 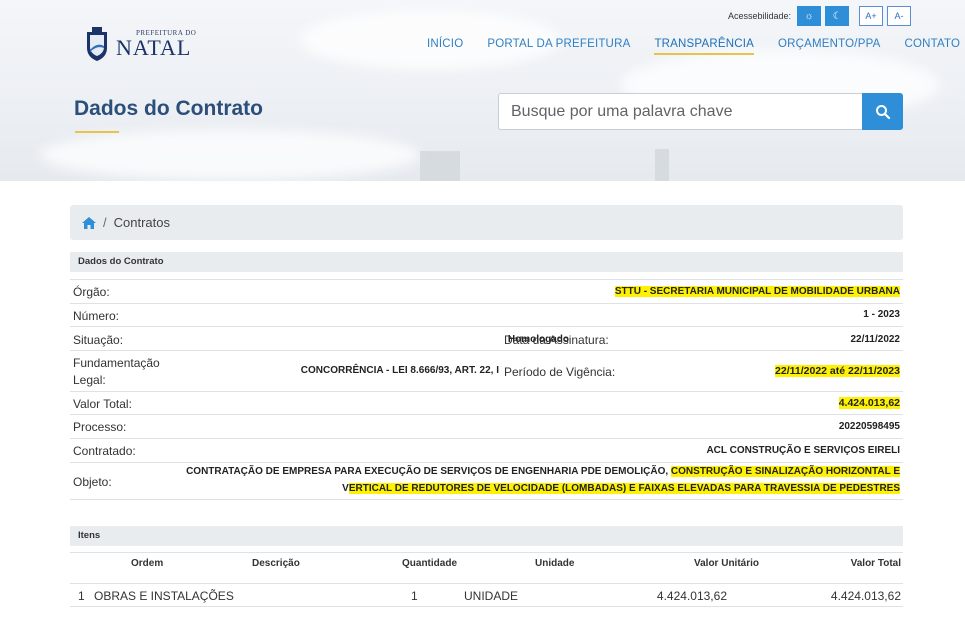 I want to click on nav-orcamento: ORÇAMENTO/PPA, so click(x=829, y=46).